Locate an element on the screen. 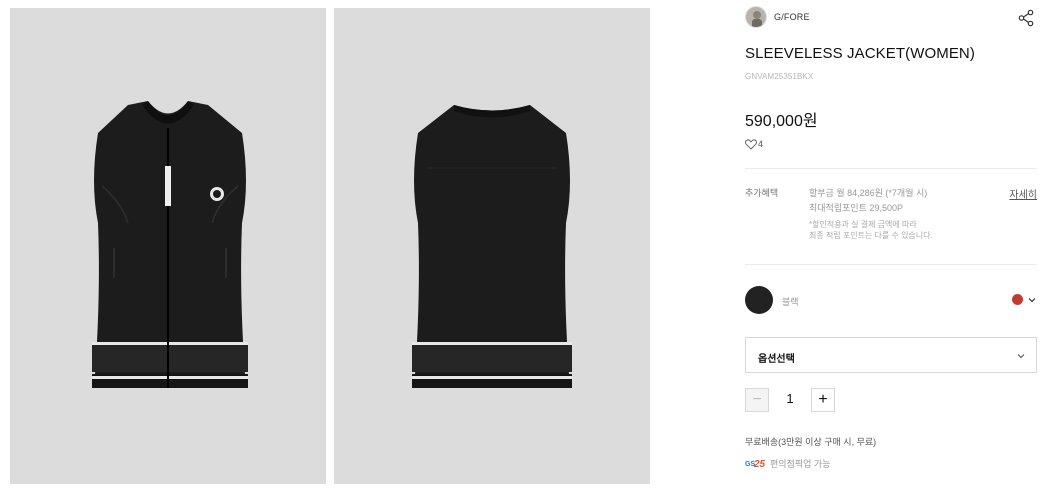 Image resolution: width=1046 pixels, height=492 pixels. quantity-decrease-button: − is located at coordinates (757, 400).